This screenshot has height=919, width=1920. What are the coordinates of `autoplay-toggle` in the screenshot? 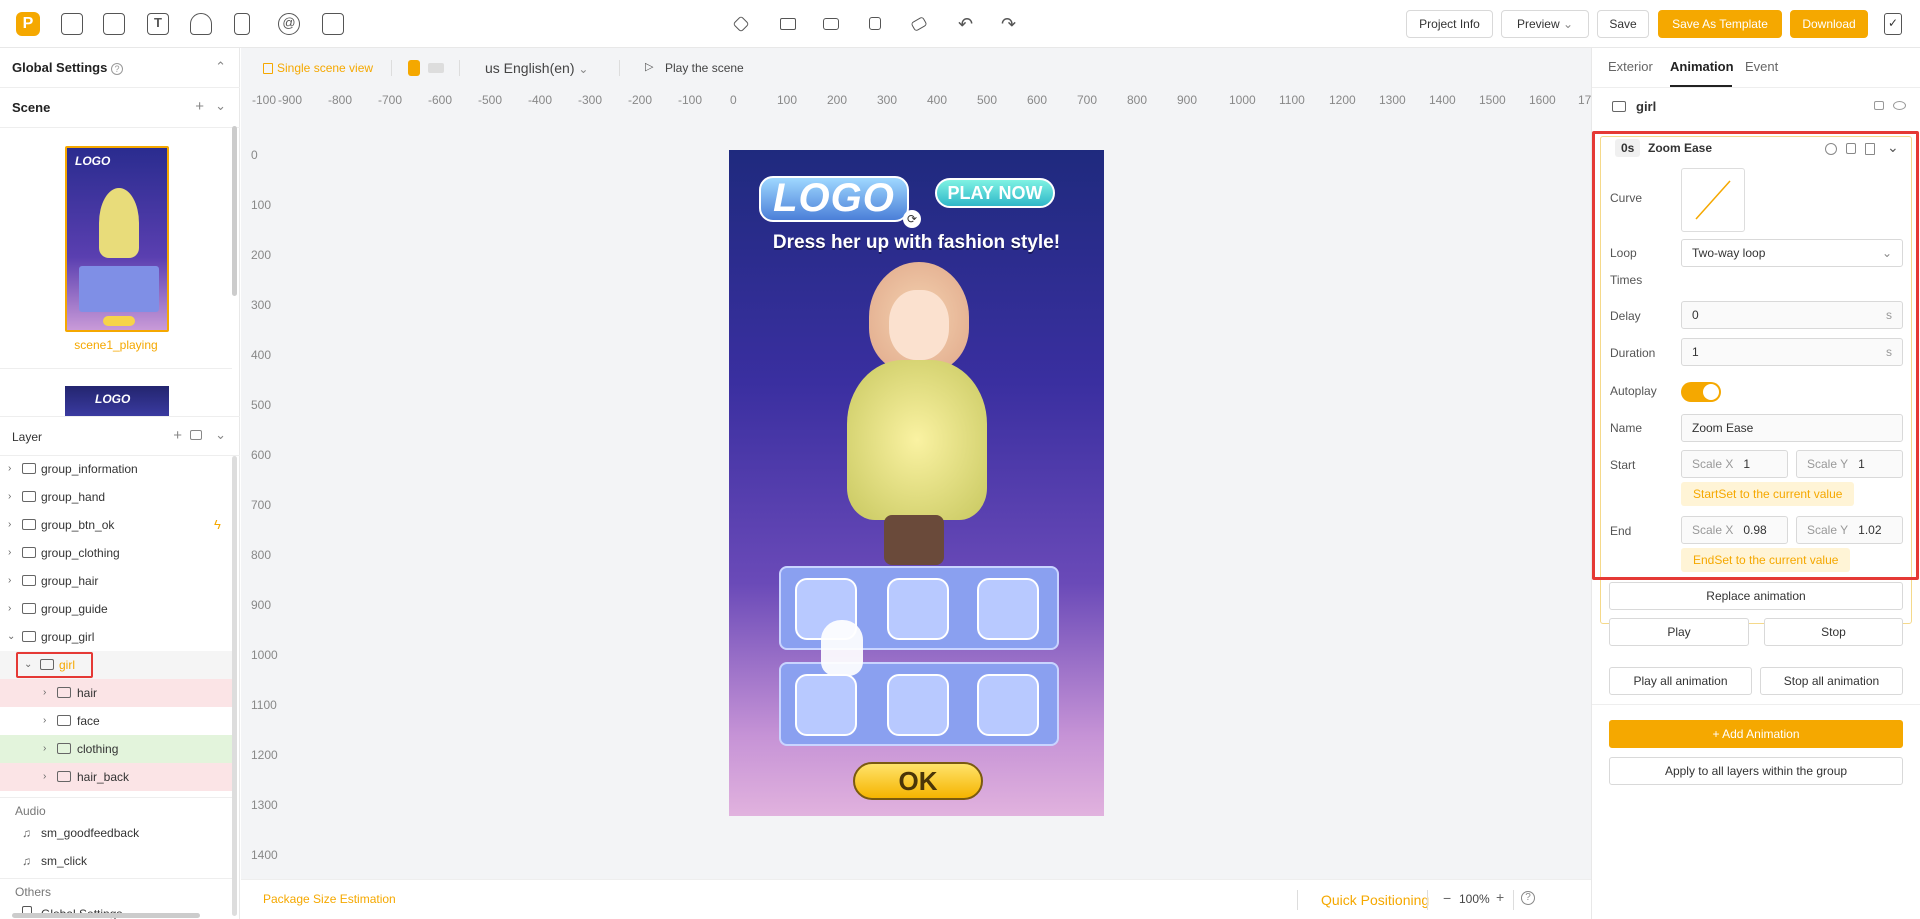 It's located at (1701, 392).